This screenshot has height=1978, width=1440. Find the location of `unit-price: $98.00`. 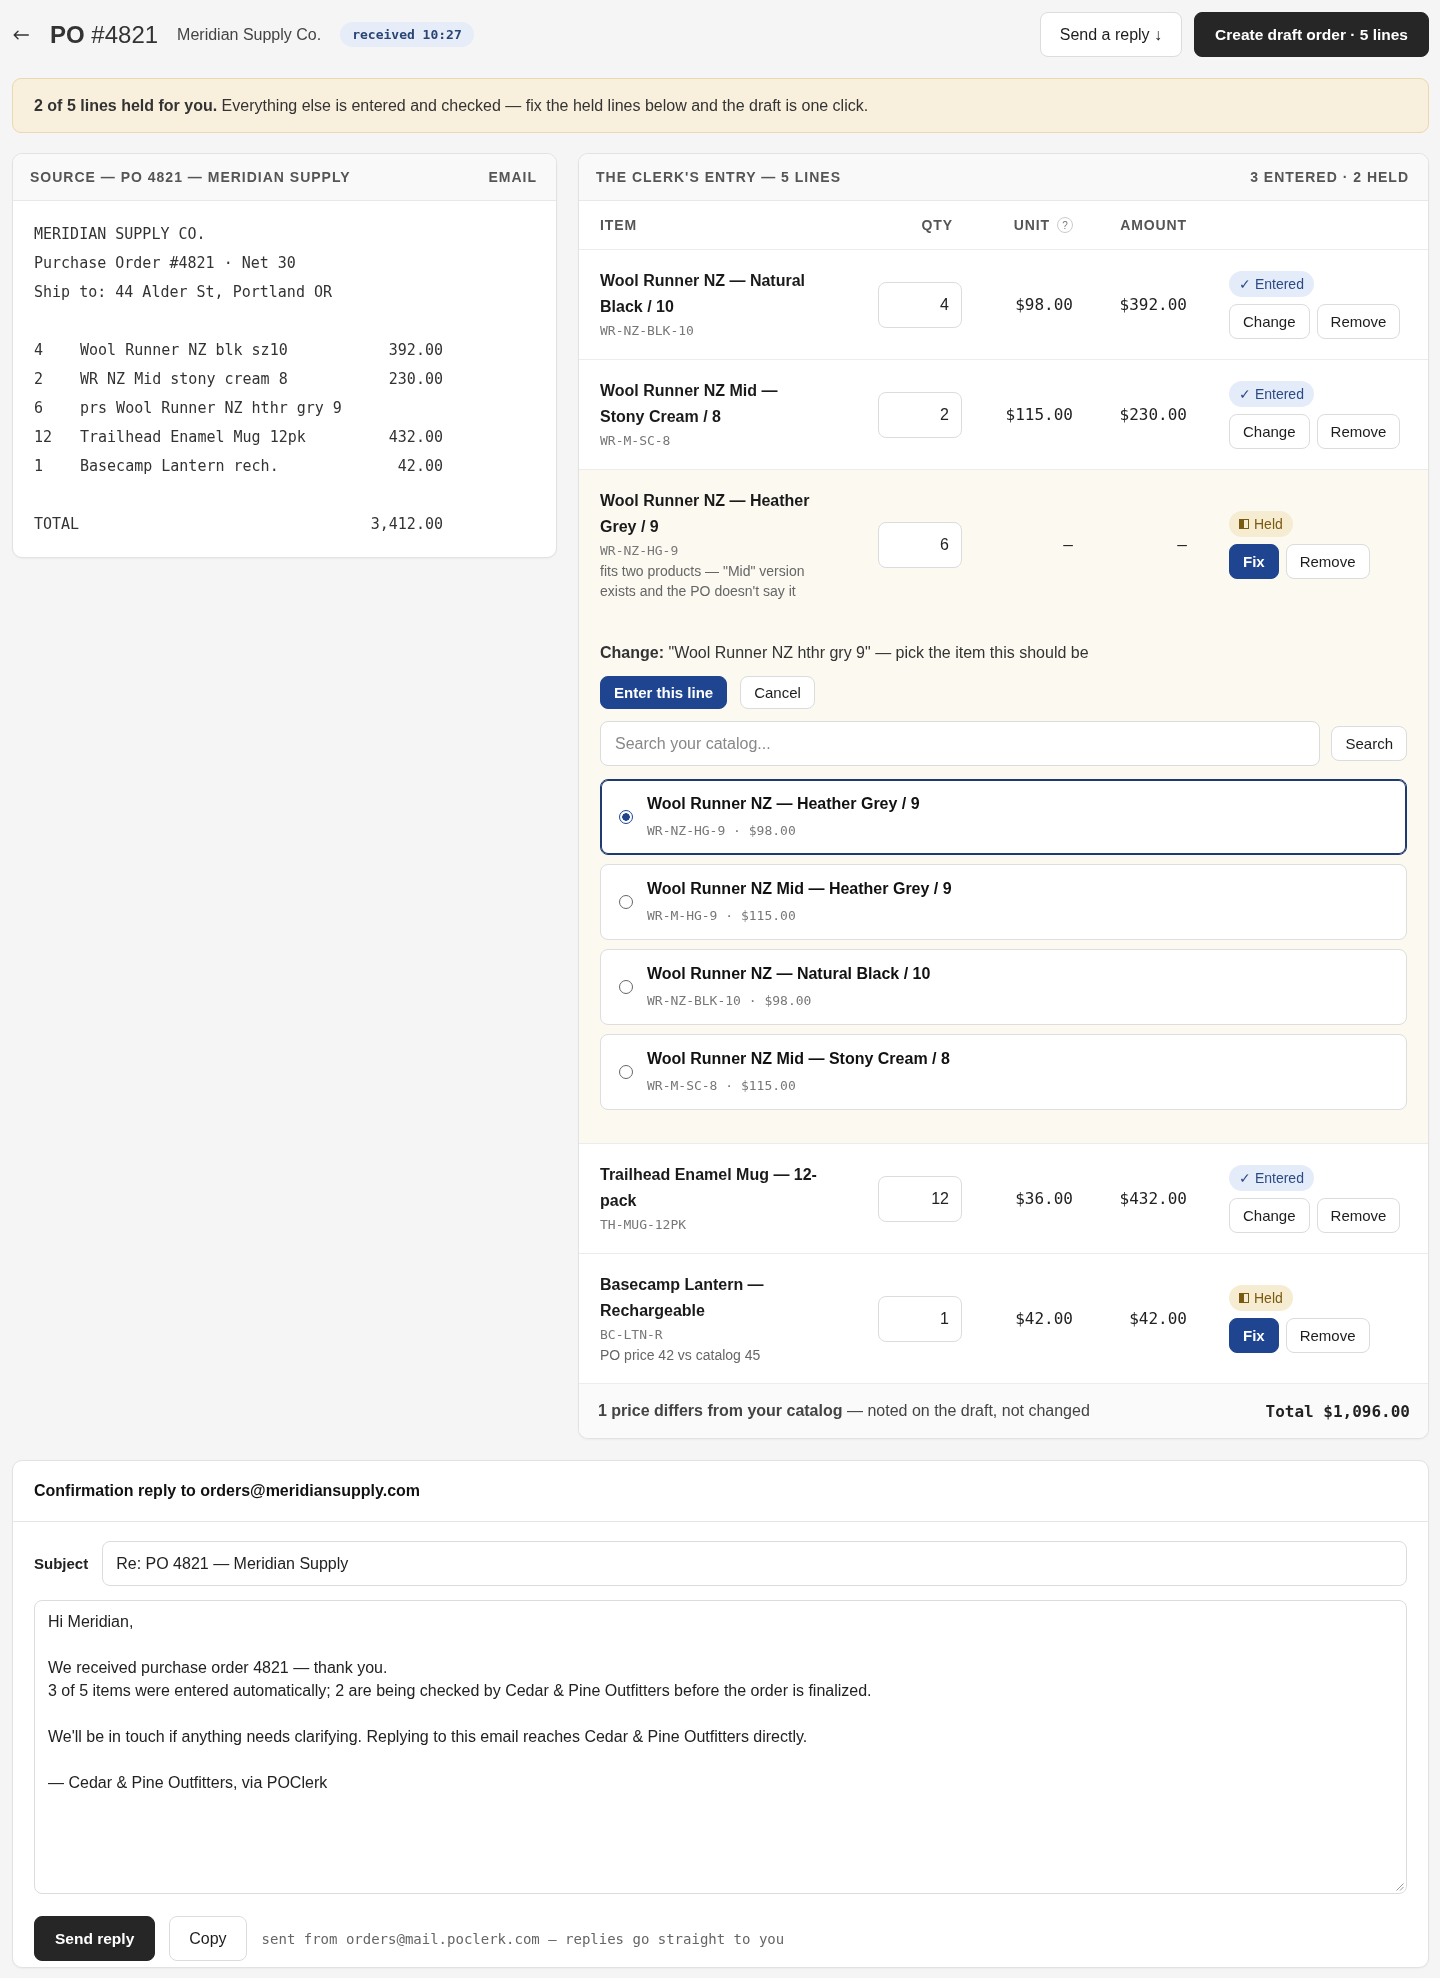

unit-price: $98.00 is located at coordinates (1044, 304).